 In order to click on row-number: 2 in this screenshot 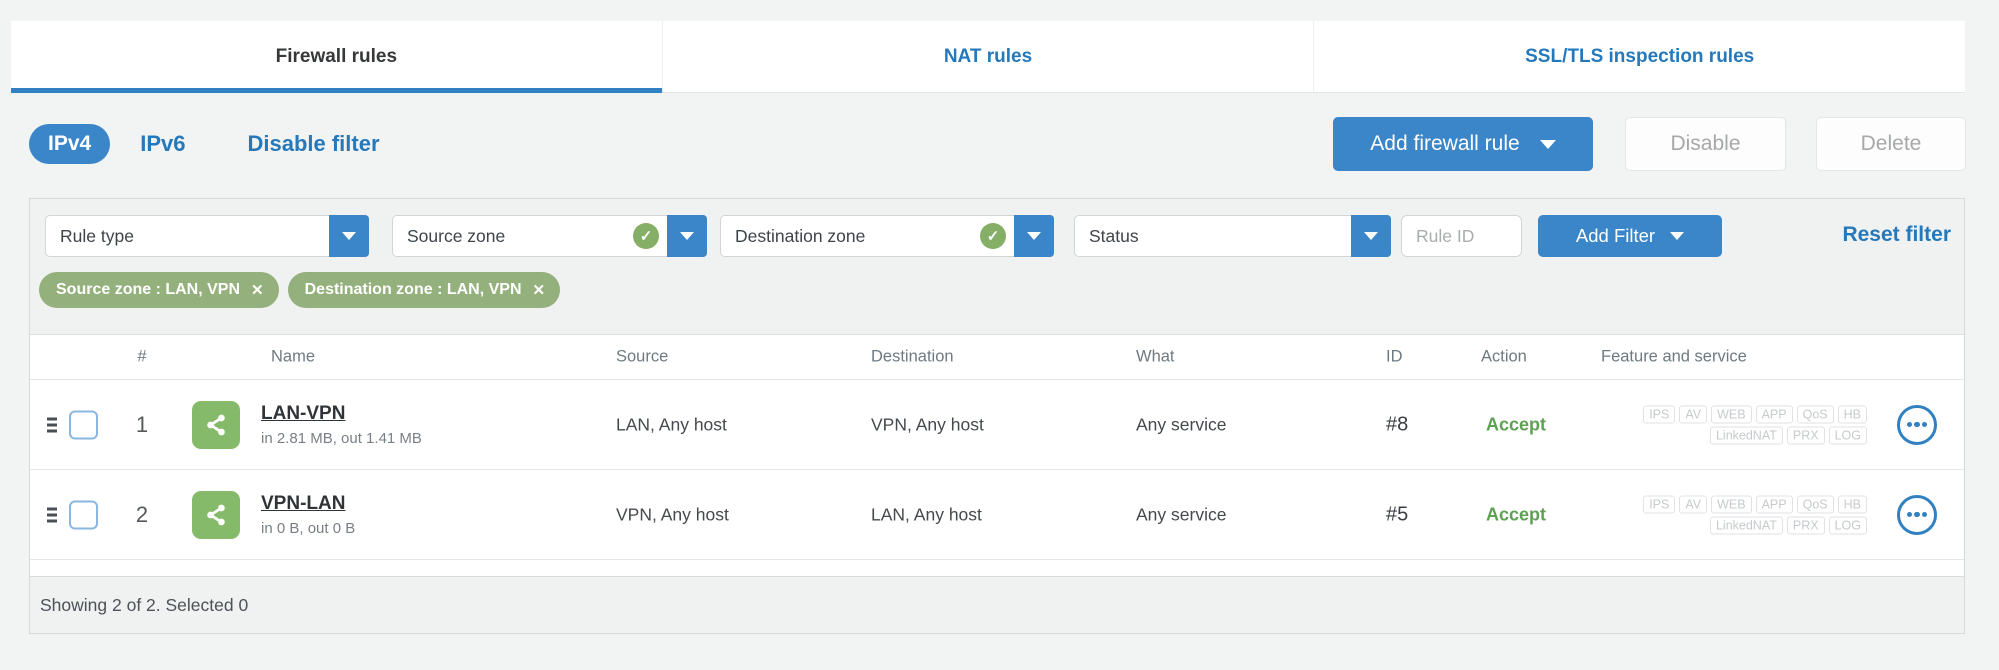, I will do `click(142, 514)`.